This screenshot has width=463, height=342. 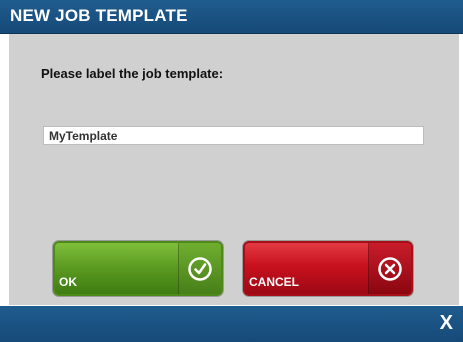 I want to click on ok-icon-zone, so click(x=199, y=268).